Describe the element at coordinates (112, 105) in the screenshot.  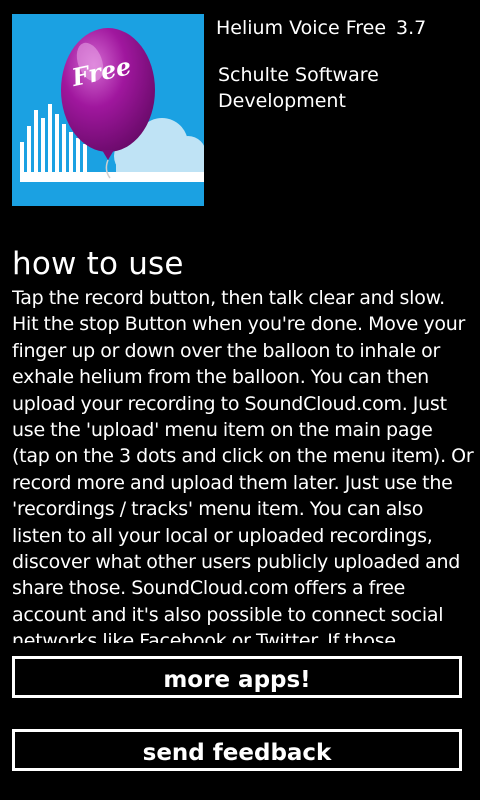
I see `balloon-icon: Free` at that location.